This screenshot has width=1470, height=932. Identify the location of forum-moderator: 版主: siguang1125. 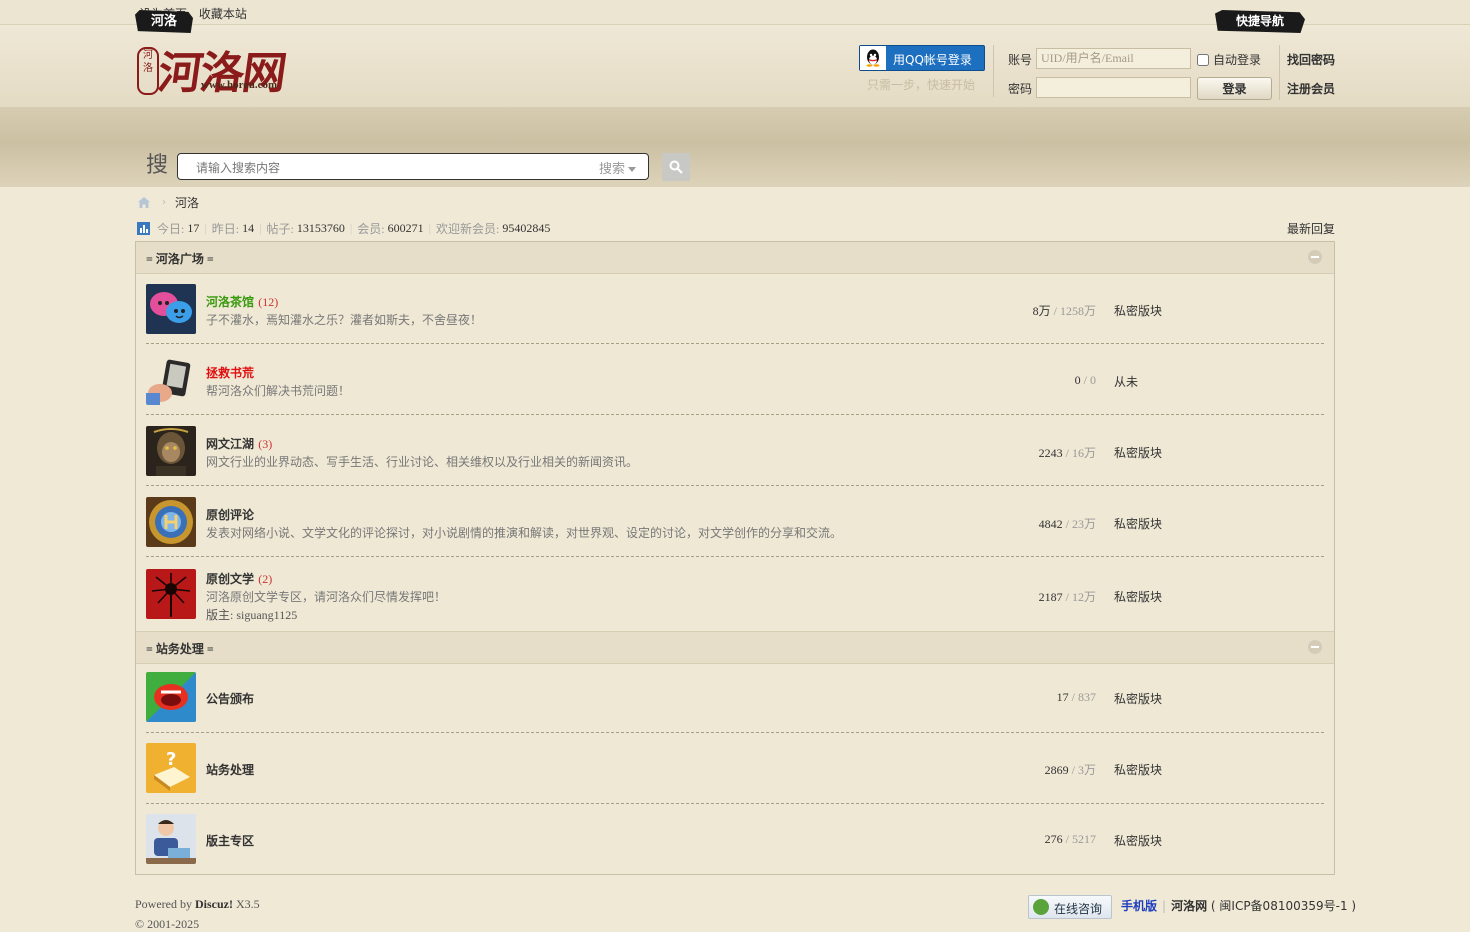
(251, 614).